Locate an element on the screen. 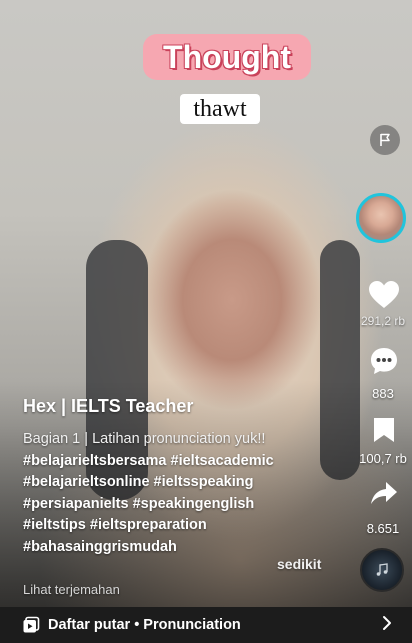  like-count: 291,2 rb is located at coordinates (383, 321).